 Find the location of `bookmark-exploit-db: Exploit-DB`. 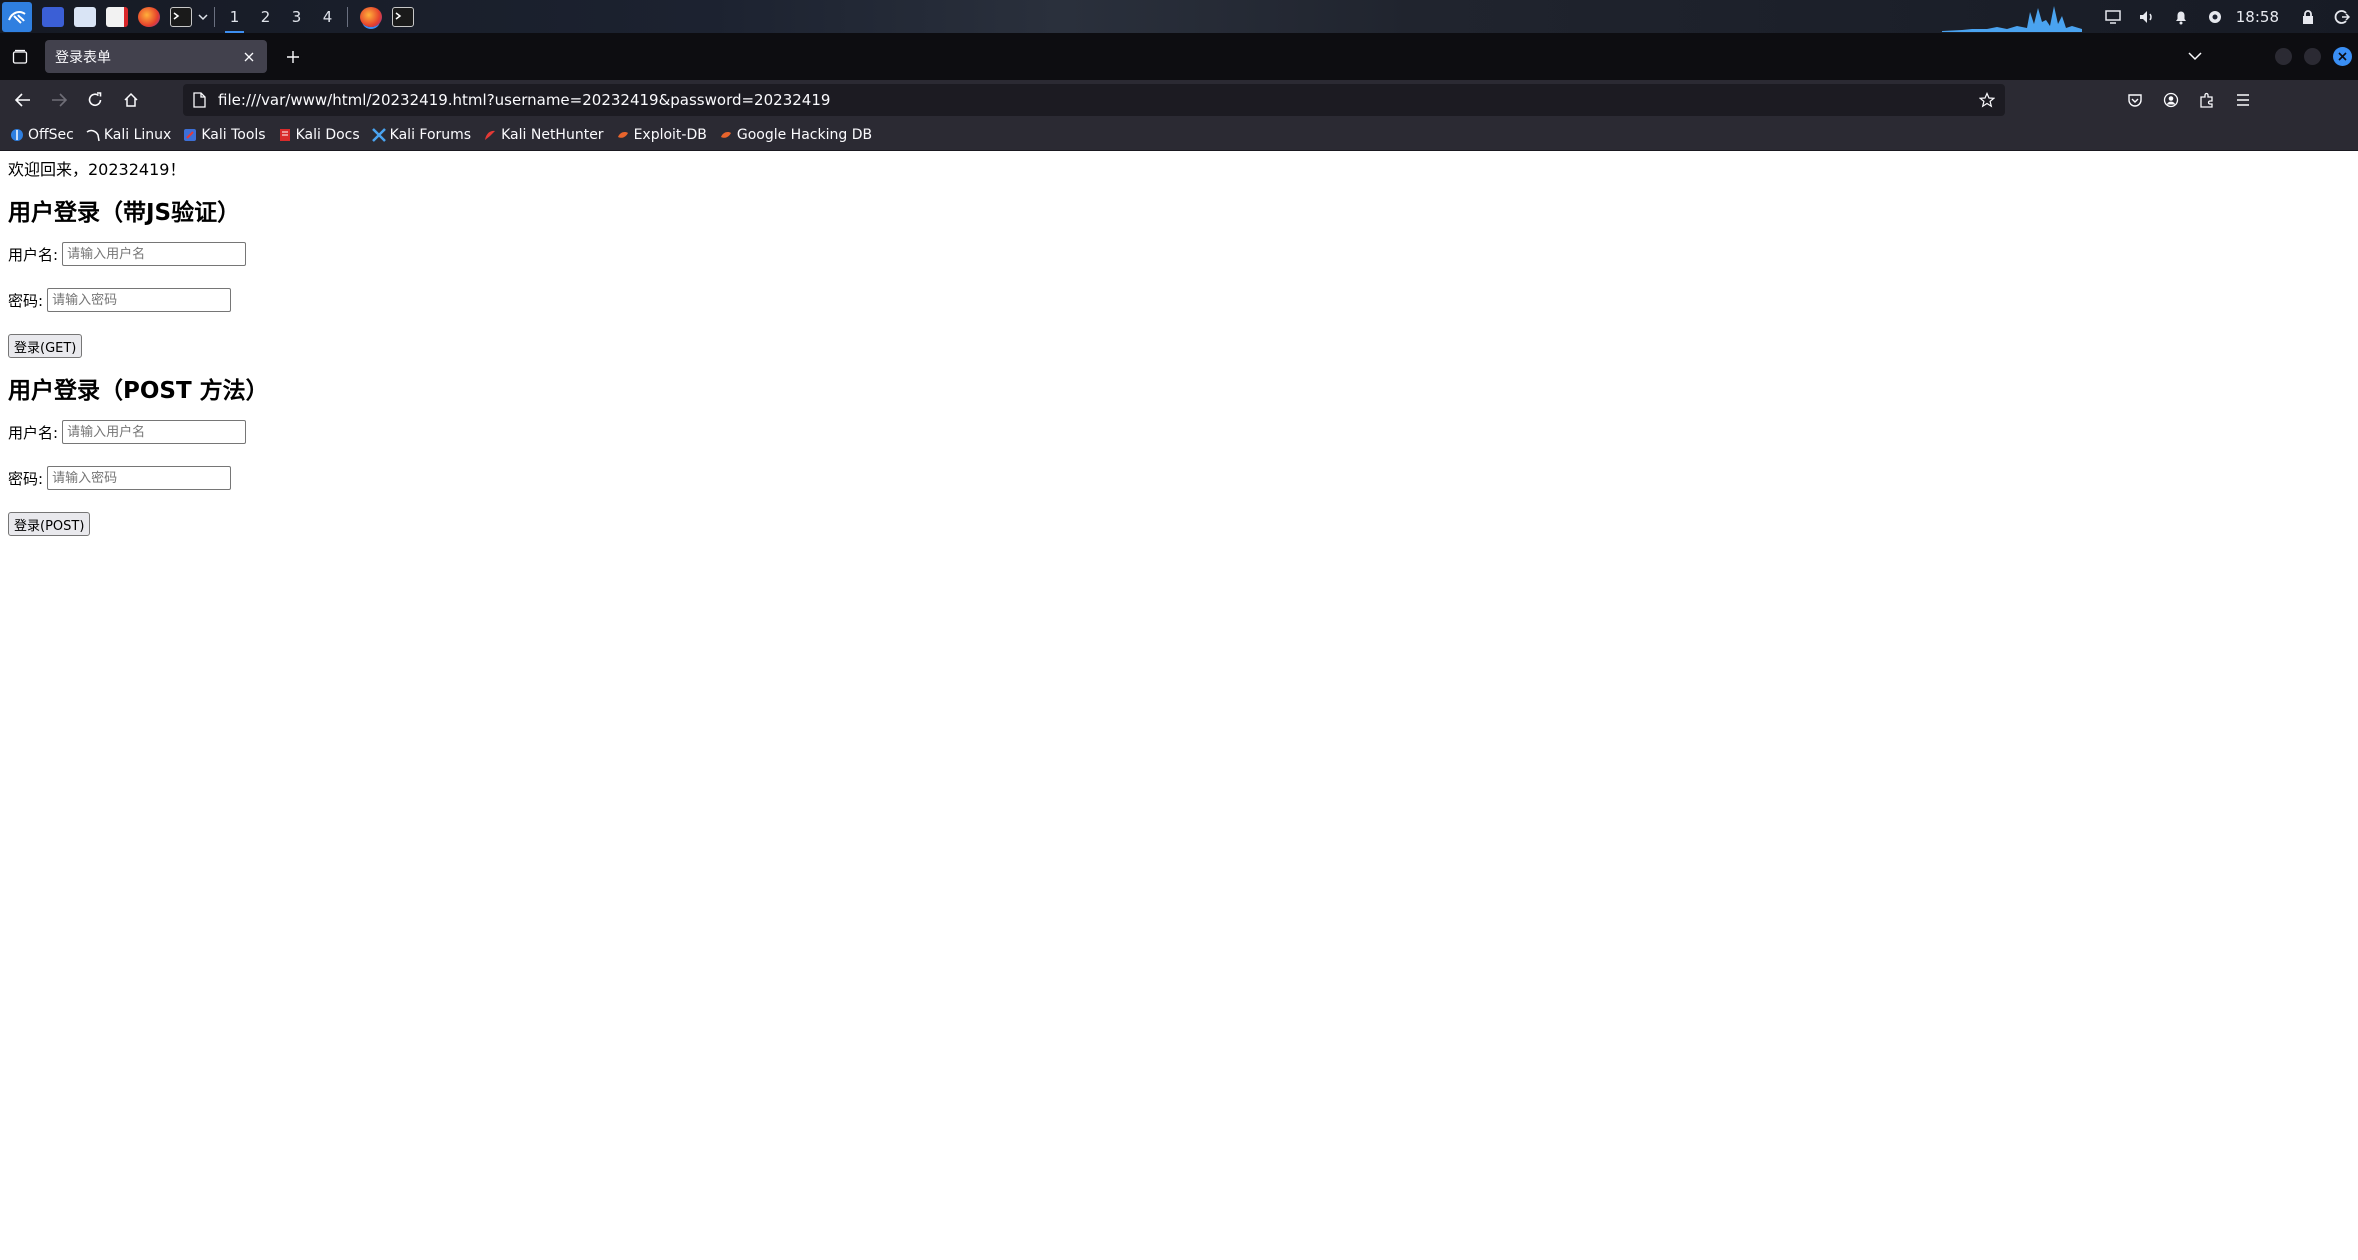

bookmark-exploit-db: Exploit-DB is located at coordinates (661, 135).